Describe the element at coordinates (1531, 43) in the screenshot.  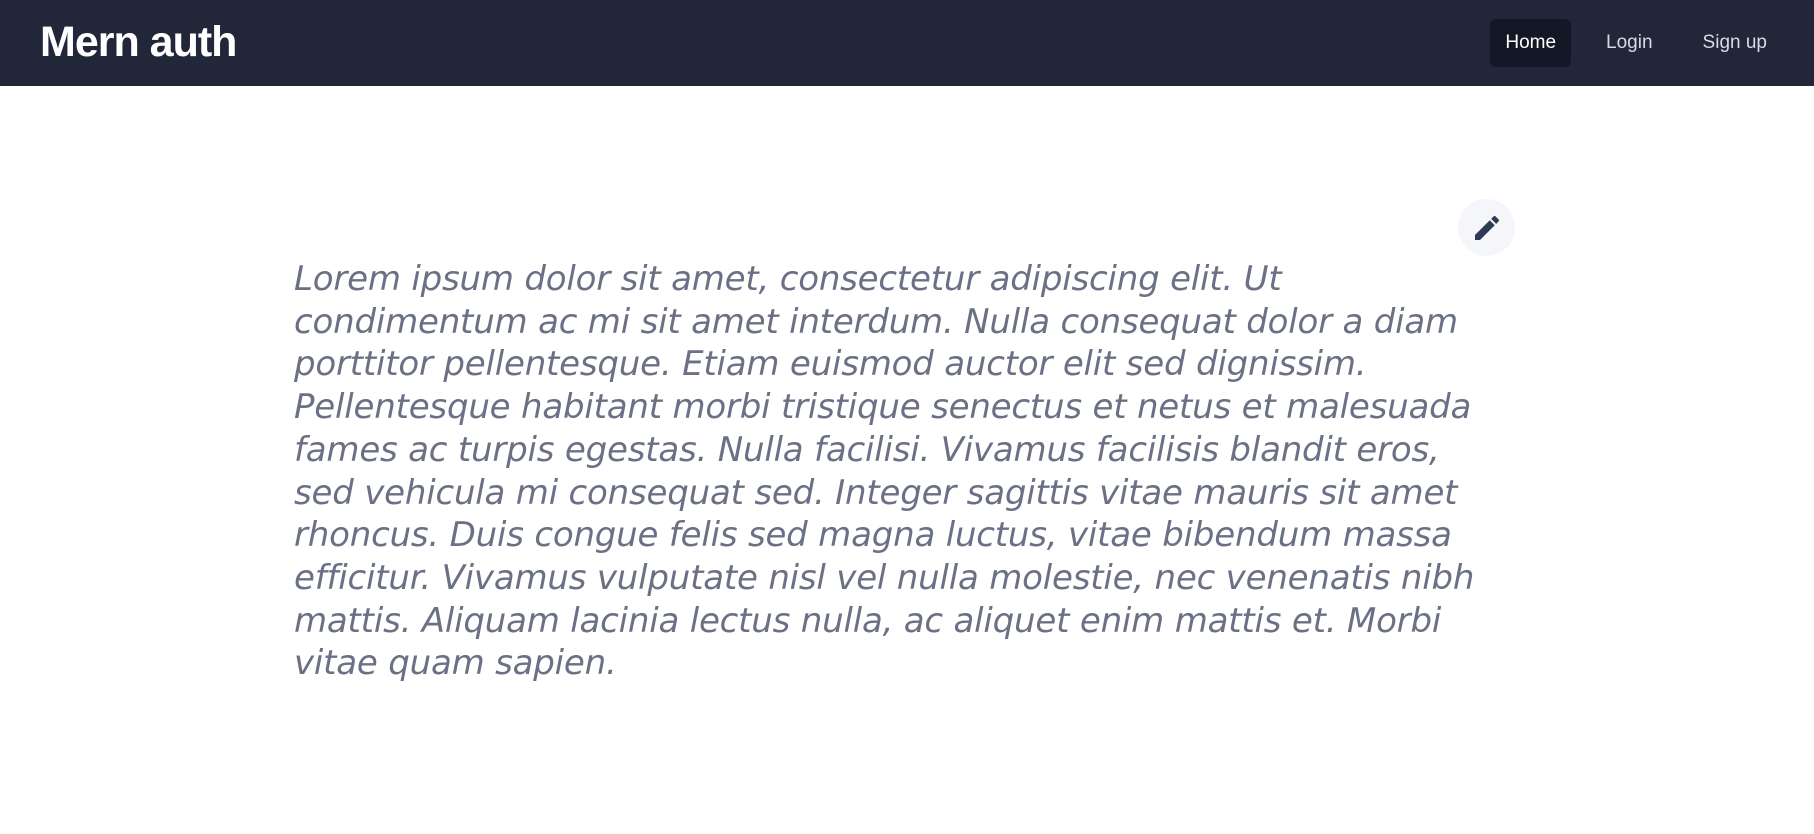
I see `nav-home-link: Home` at that location.